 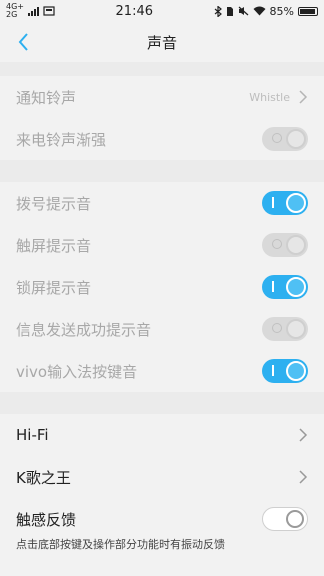 What do you see at coordinates (218, 11) in the screenshot?
I see `bluetooth-icon` at bounding box center [218, 11].